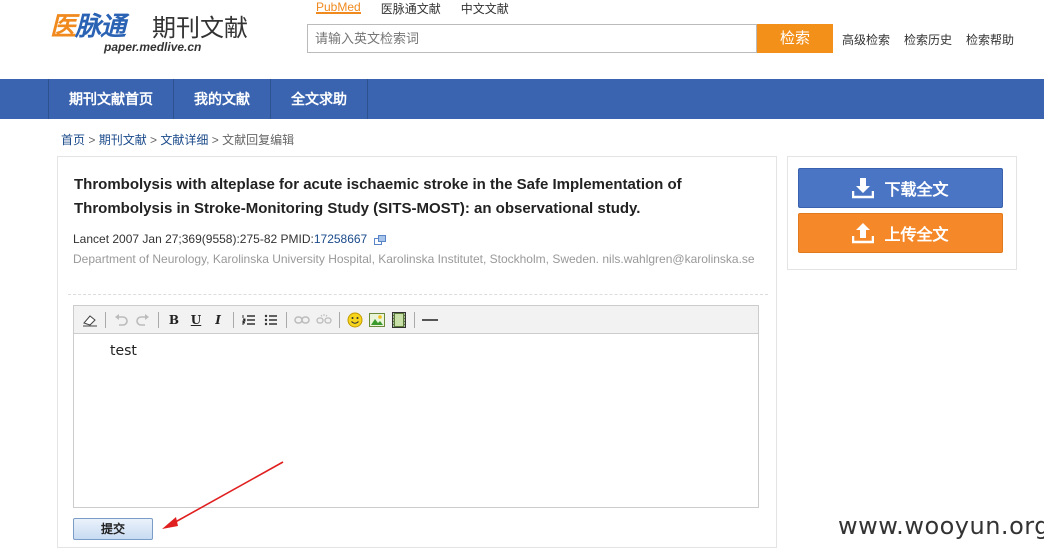 This screenshot has width=1044, height=556. I want to click on breadcrumb: 首页 > 期刊文献 > 文献详细 > 文献回复编辑, so click(178, 140).